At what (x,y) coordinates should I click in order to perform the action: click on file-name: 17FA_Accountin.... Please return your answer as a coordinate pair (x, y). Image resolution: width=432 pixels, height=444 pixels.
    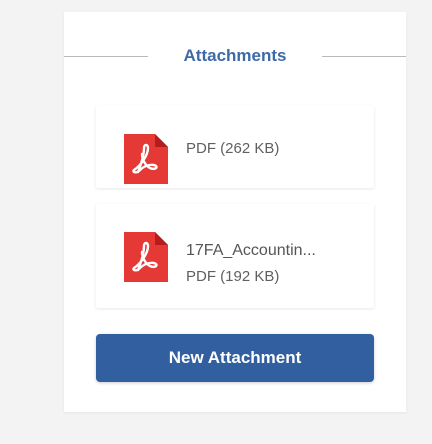
    Looking at the image, I should click on (251, 250).